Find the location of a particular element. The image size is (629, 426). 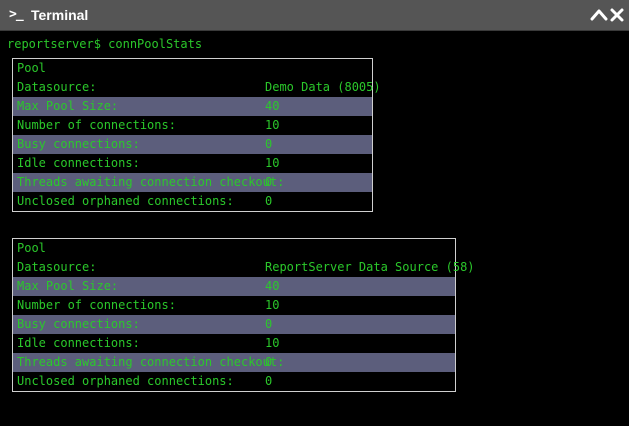

close-icon is located at coordinates (617, 15).